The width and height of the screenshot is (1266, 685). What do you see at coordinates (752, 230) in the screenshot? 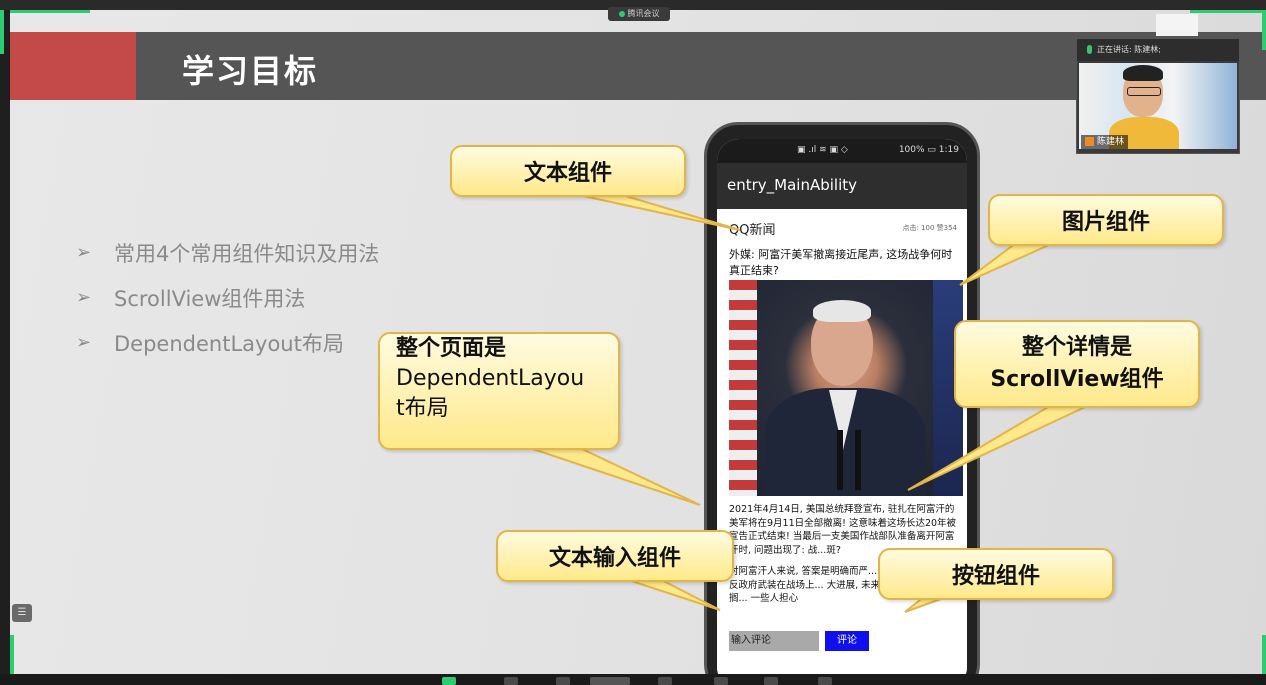
I see `news-source-text: QQ新闻` at bounding box center [752, 230].